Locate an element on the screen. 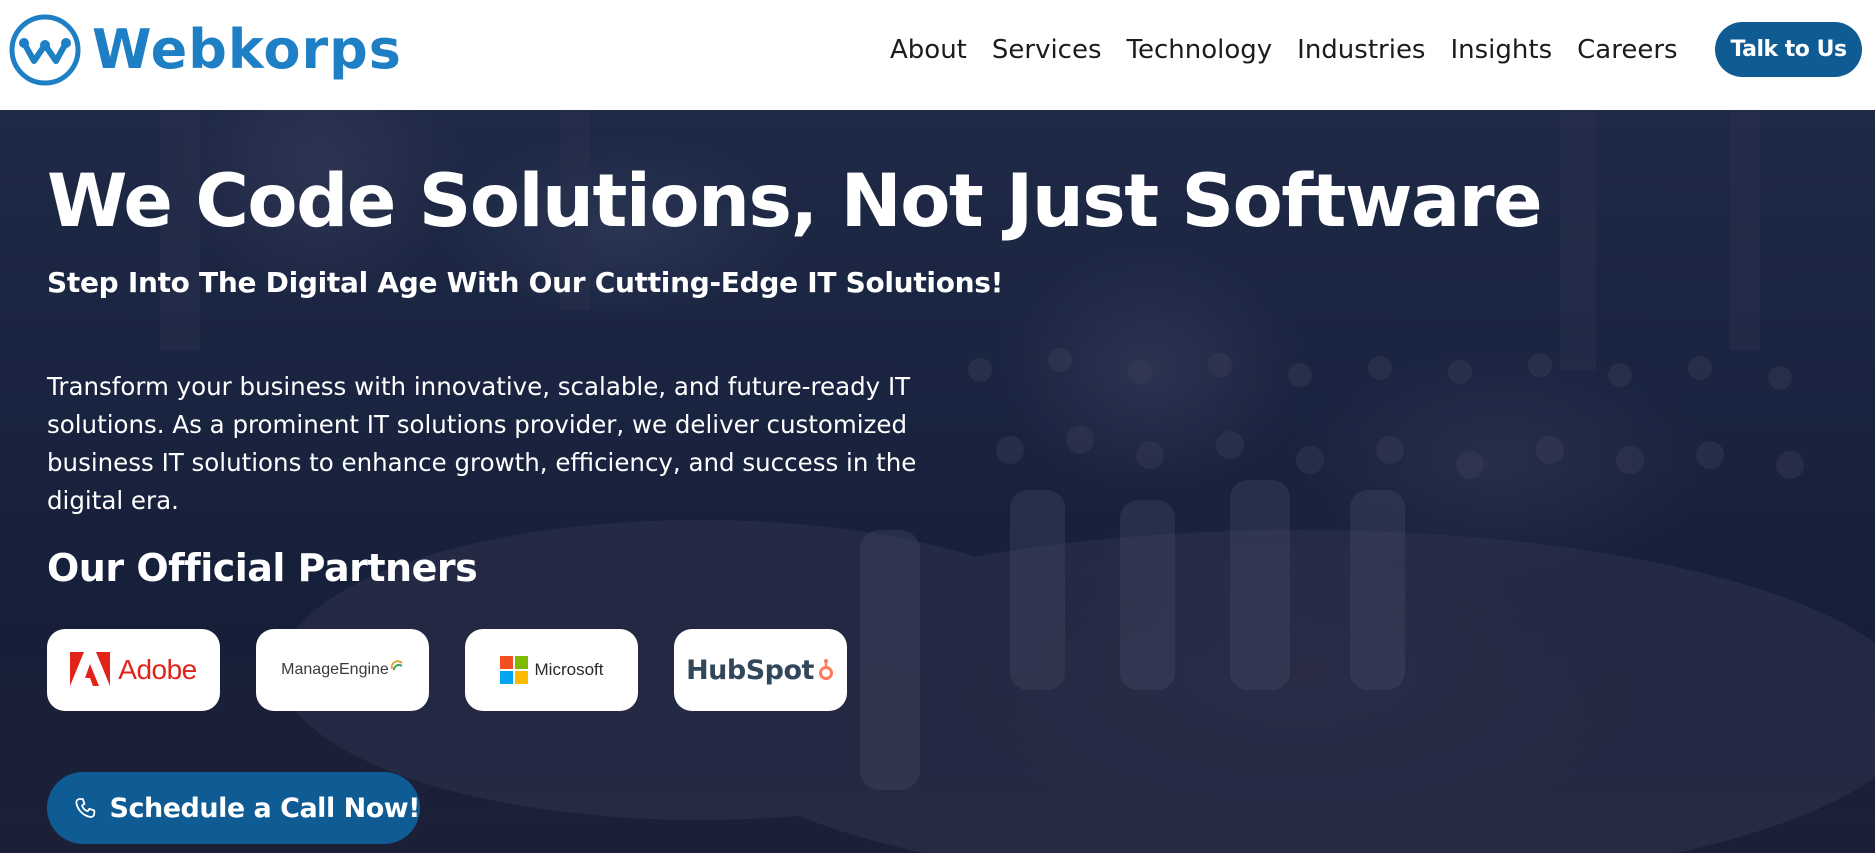 This screenshot has width=1875, height=853. nav-item-about: About is located at coordinates (928, 50).